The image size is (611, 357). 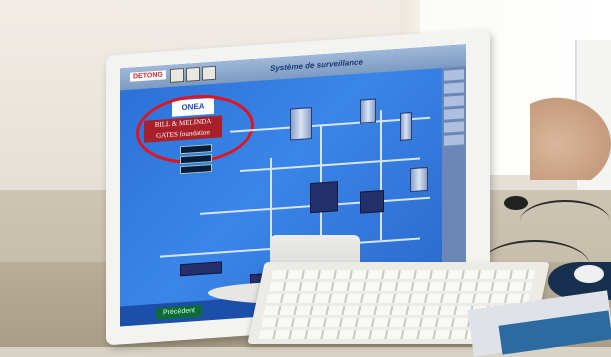 What do you see at coordinates (316, 65) in the screenshot?
I see `screen-title: Système de surveillance` at bounding box center [316, 65].